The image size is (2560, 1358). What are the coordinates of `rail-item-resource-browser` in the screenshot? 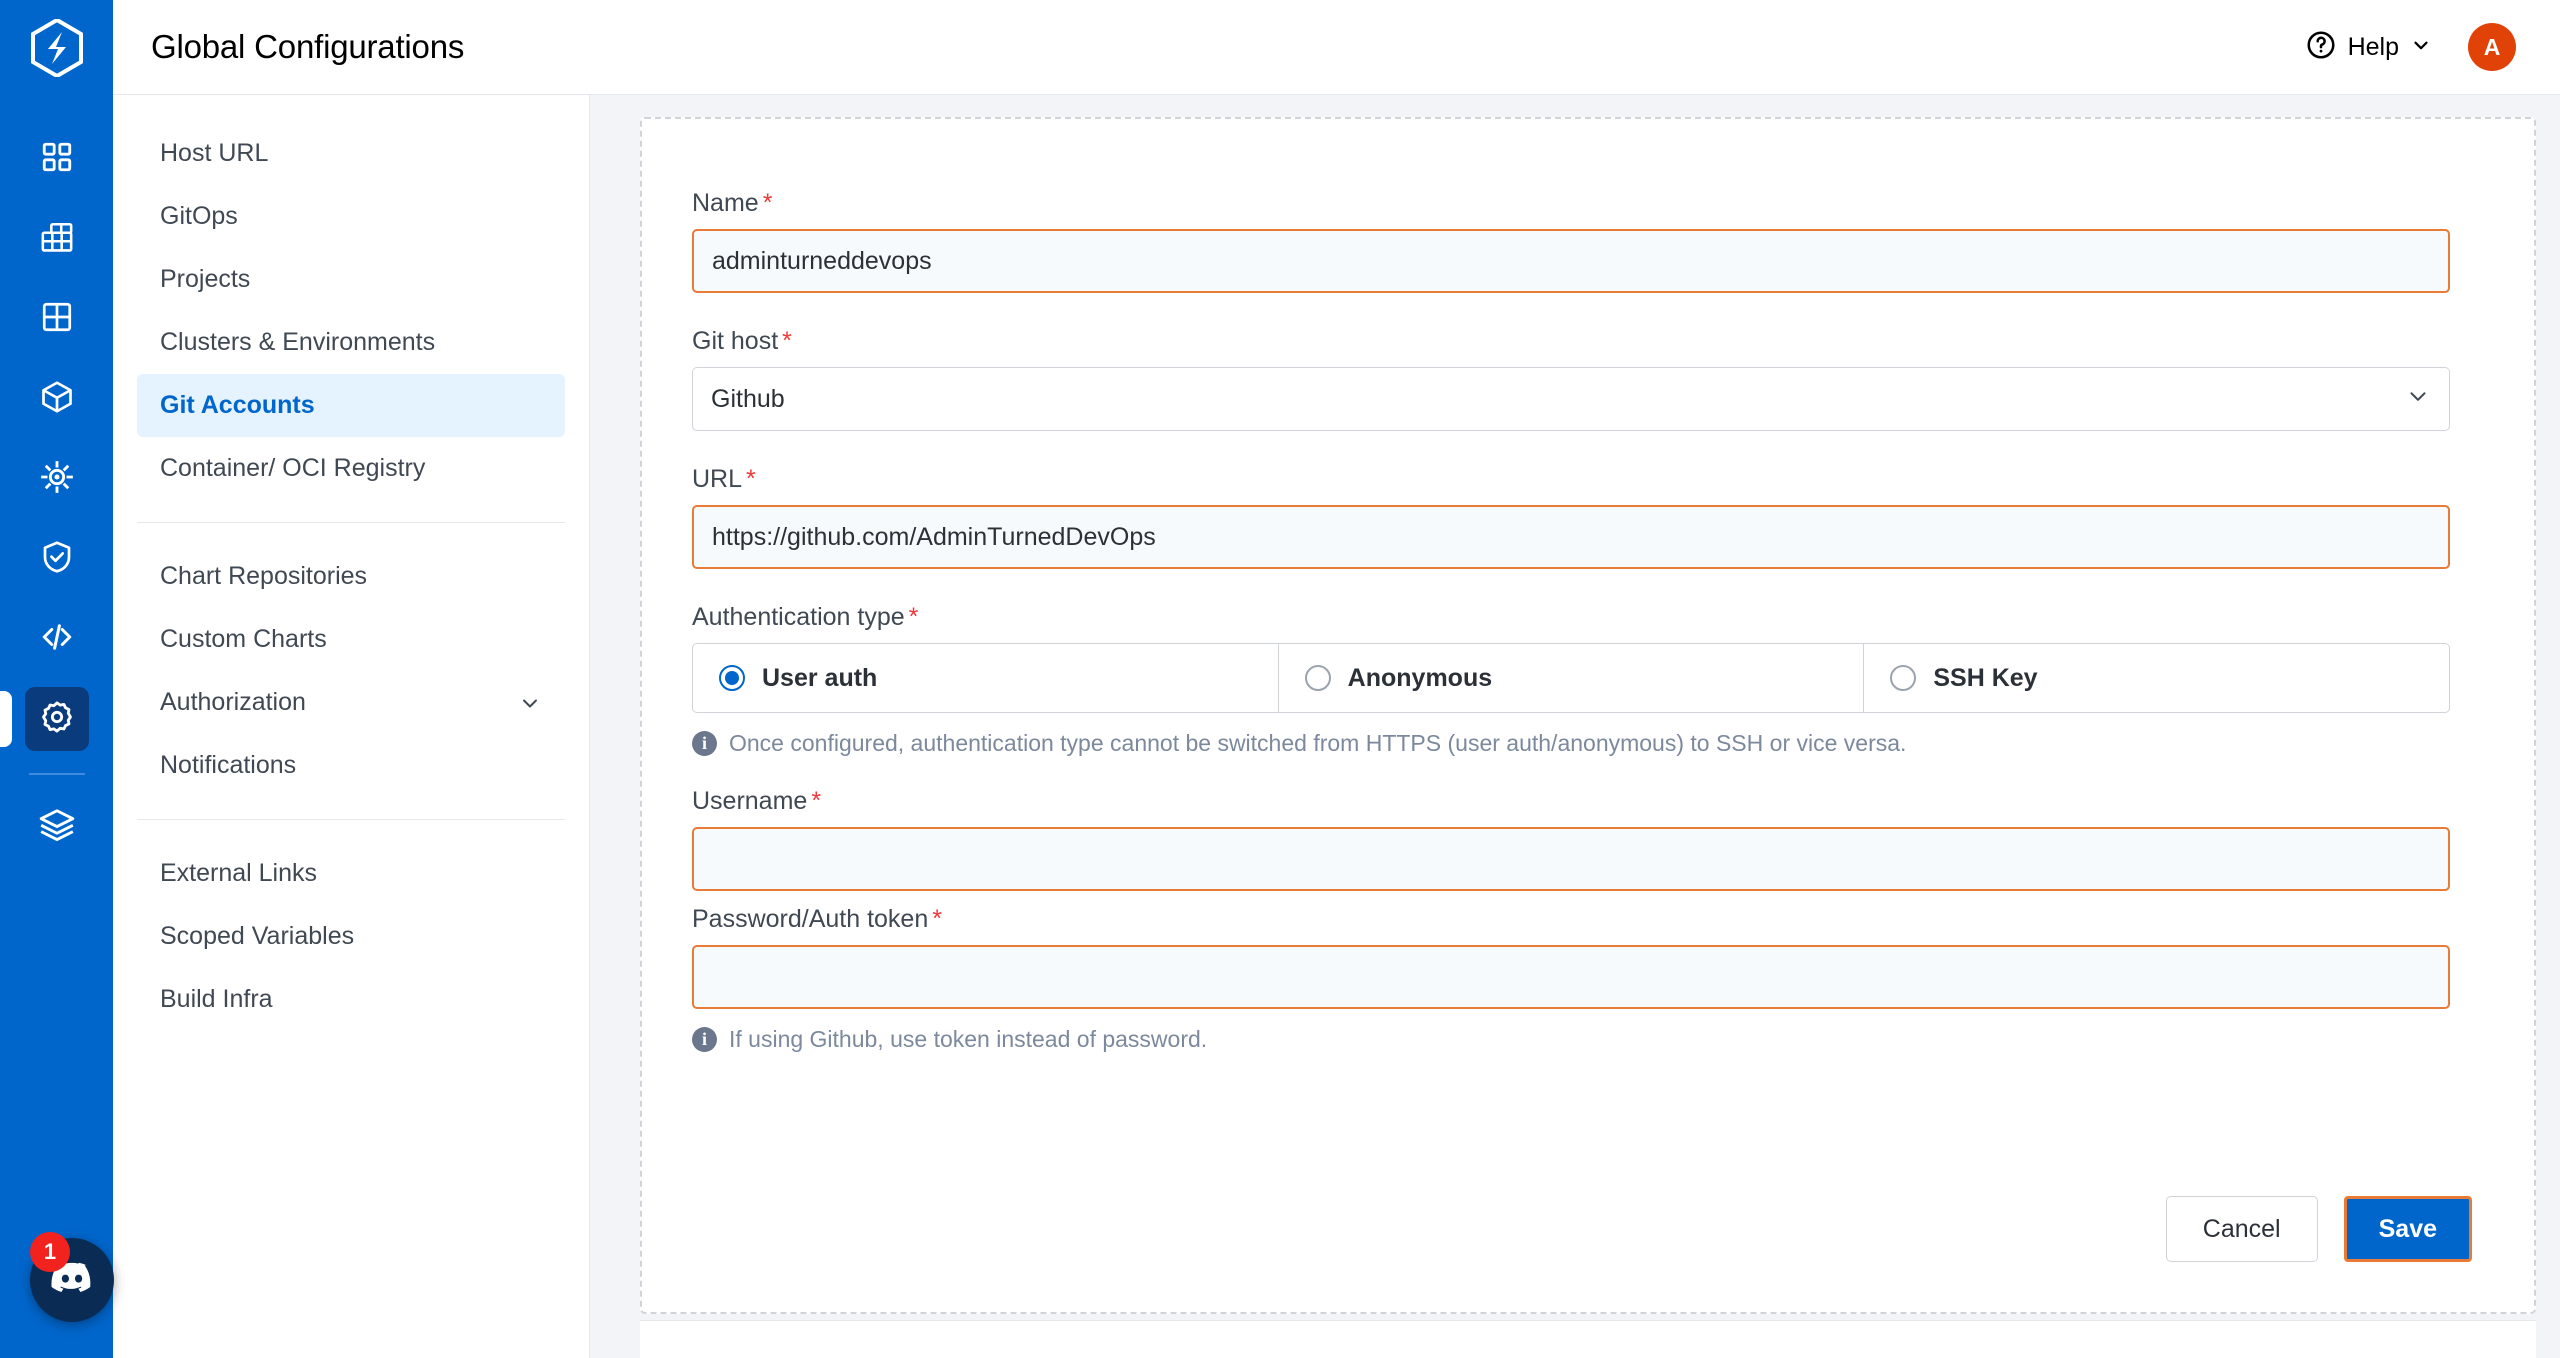 It's located at (57, 399).